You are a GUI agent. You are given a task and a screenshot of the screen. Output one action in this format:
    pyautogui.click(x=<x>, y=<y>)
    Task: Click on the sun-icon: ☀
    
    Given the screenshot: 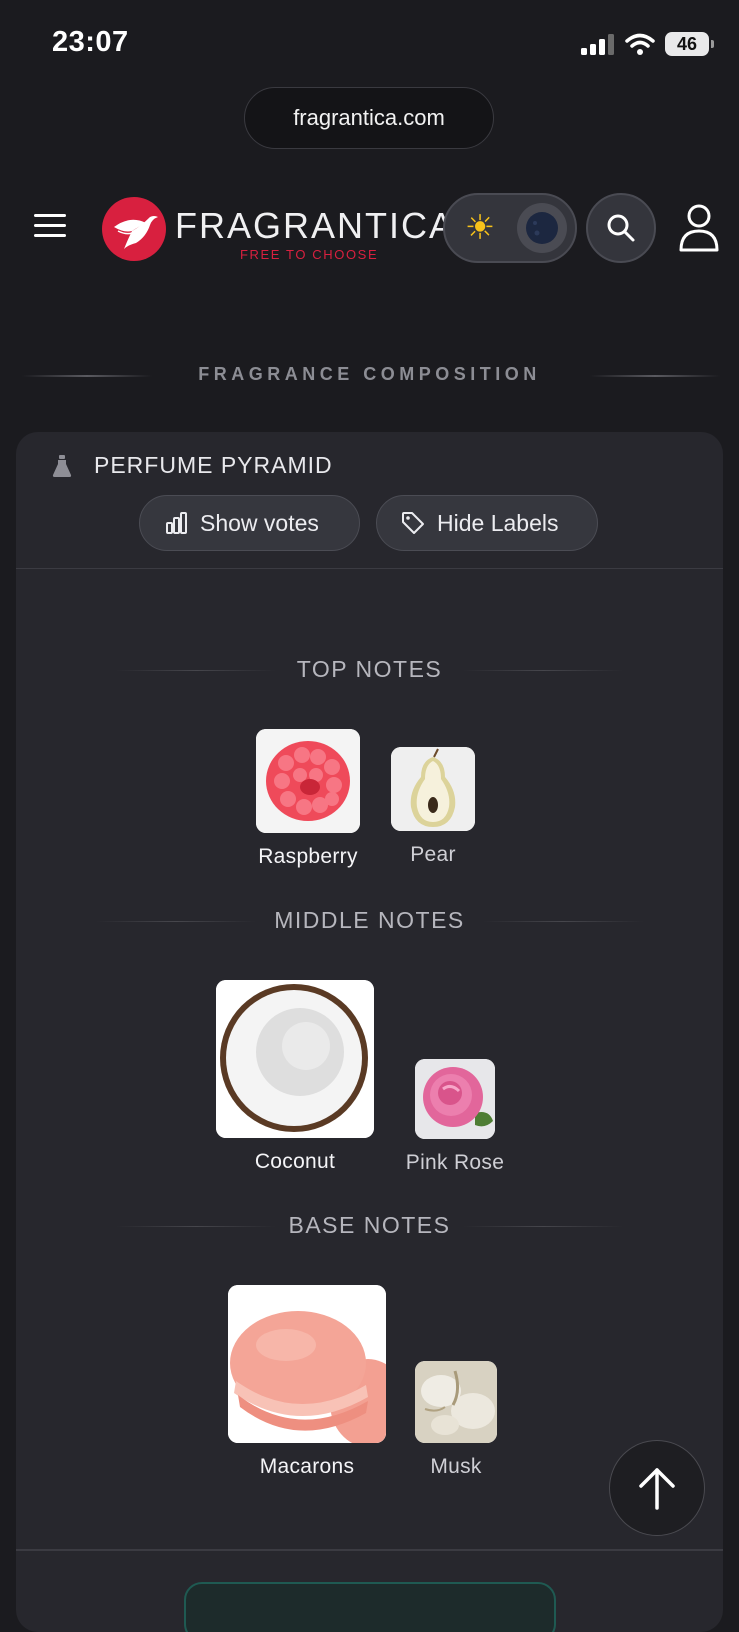 What is the action you would take?
    pyautogui.click(x=480, y=228)
    